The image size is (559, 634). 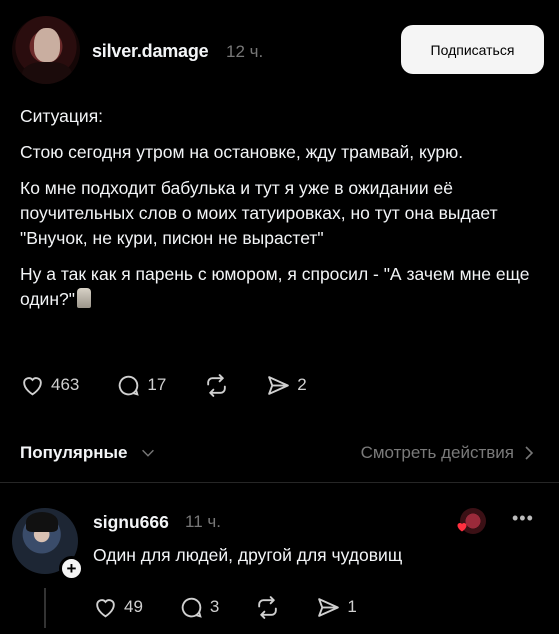 I want to click on repost-button, so click(x=216, y=385).